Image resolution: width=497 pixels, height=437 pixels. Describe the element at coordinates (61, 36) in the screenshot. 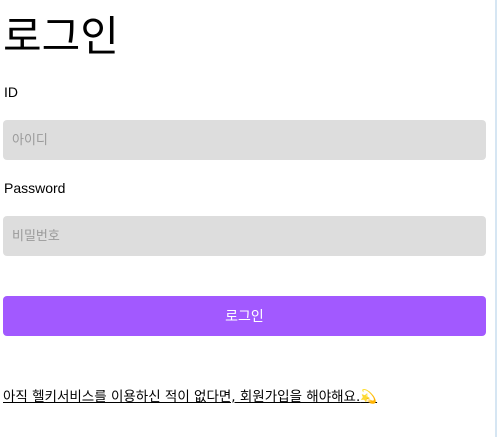

I see `page-title: 로그인` at that location.